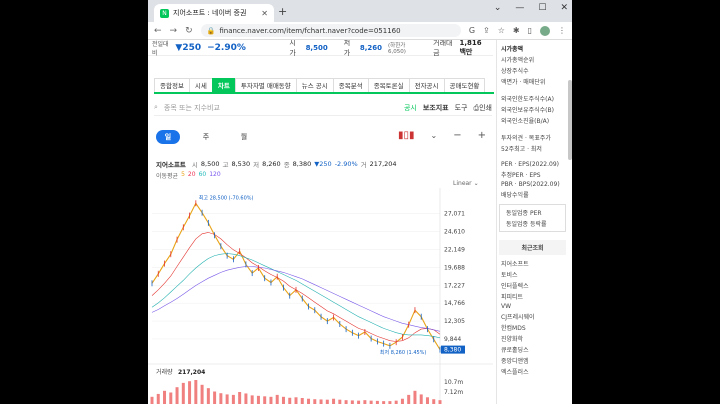  Describe the element at coordinates (264, 13) in the screenshot. I see `close-tab-icon: ✕` at that location.